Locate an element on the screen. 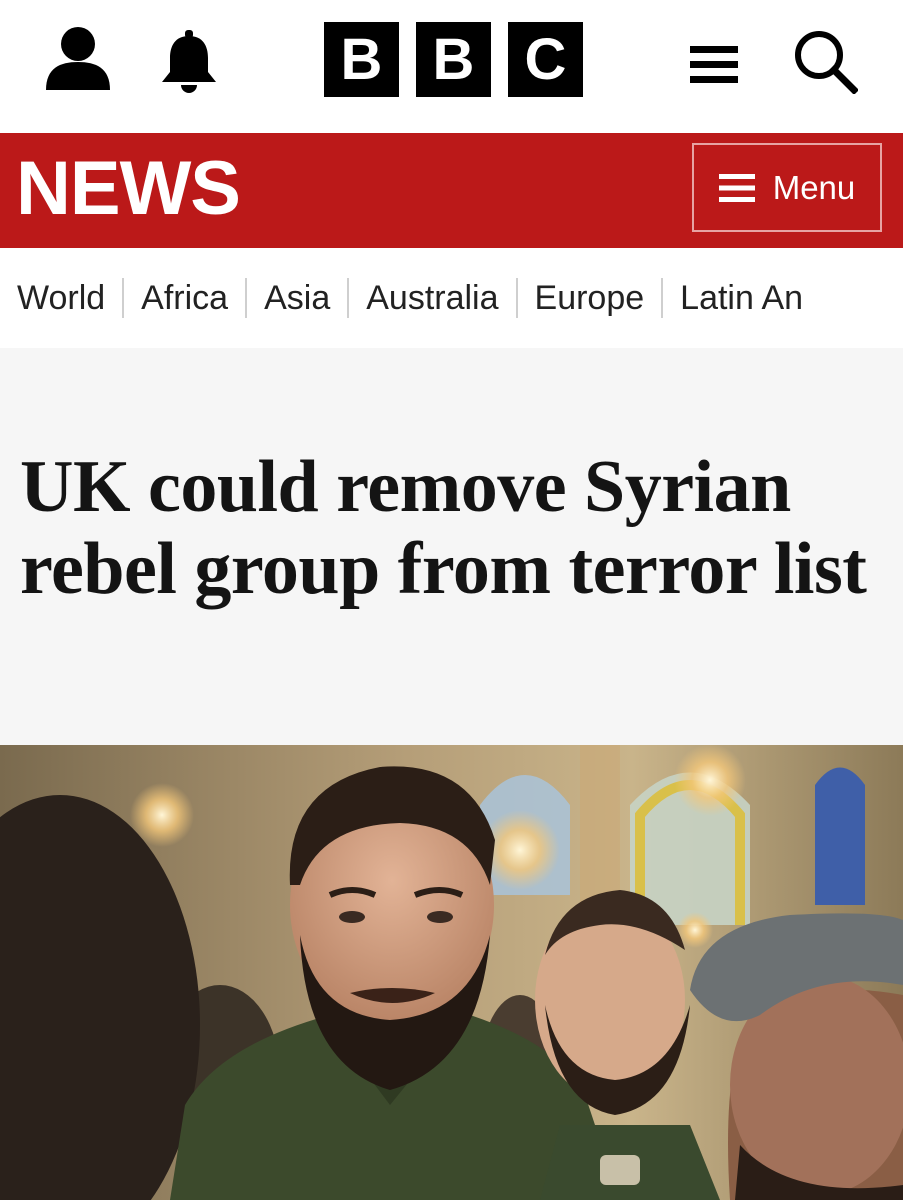  search-icon is located at coordinates (825, 61).